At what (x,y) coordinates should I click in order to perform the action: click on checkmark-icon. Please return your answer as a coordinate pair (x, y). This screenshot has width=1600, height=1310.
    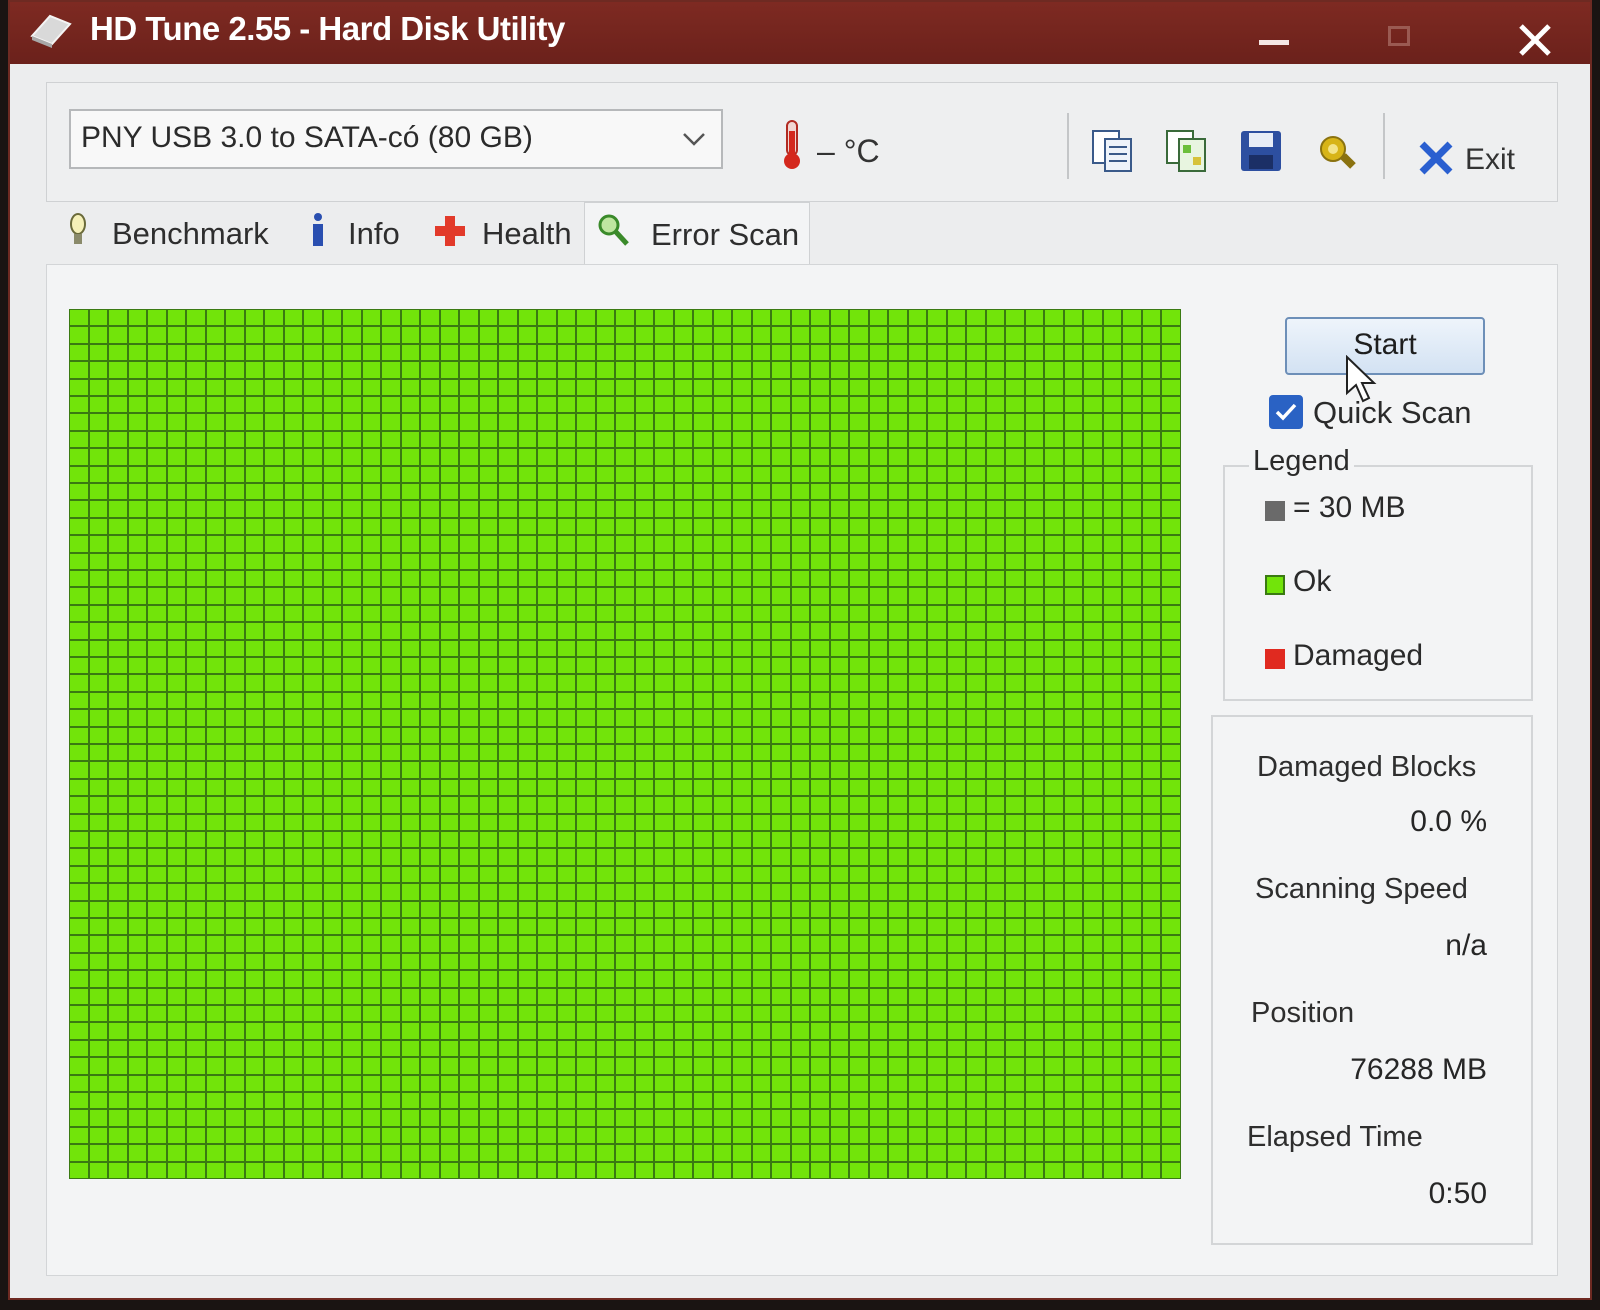
    Looking at the image, I should click on (1286, 412).